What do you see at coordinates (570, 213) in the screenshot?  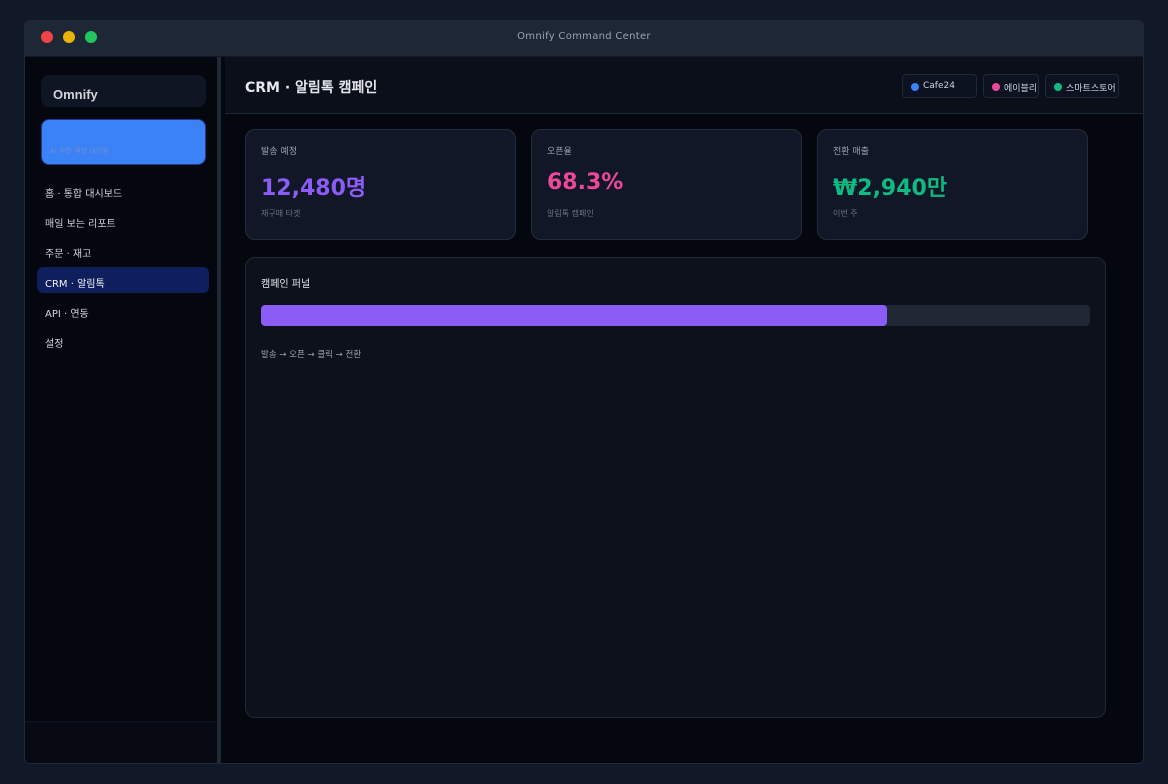 I see `kpi-subtext: 알림톡 캠페인` at bounding box center [570, 213].